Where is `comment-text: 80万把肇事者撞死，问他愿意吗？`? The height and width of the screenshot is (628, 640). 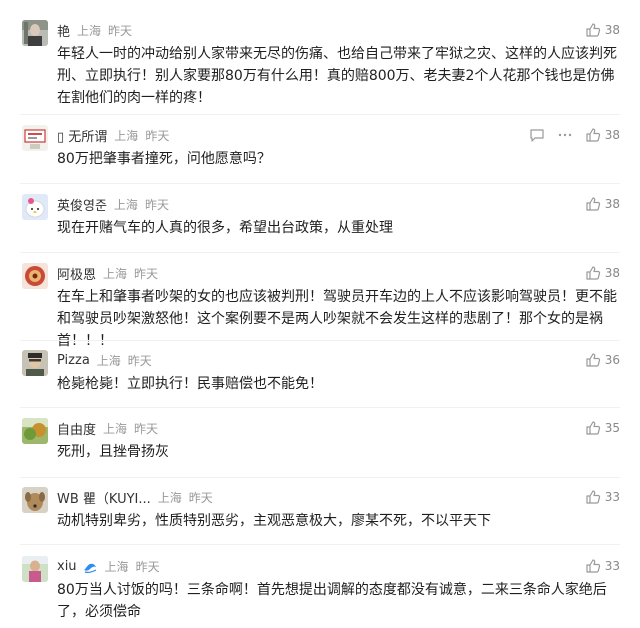 comment-text: 80万把肇事者撞死，问他愿意吗？ is located at coordinates (164, 159).